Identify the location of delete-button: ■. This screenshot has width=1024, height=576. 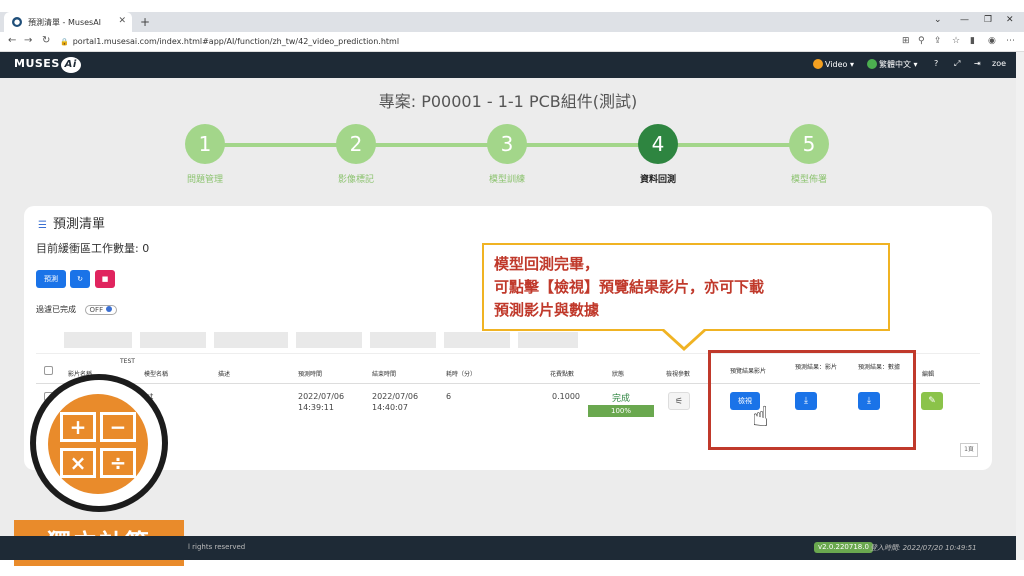
(105, 279).